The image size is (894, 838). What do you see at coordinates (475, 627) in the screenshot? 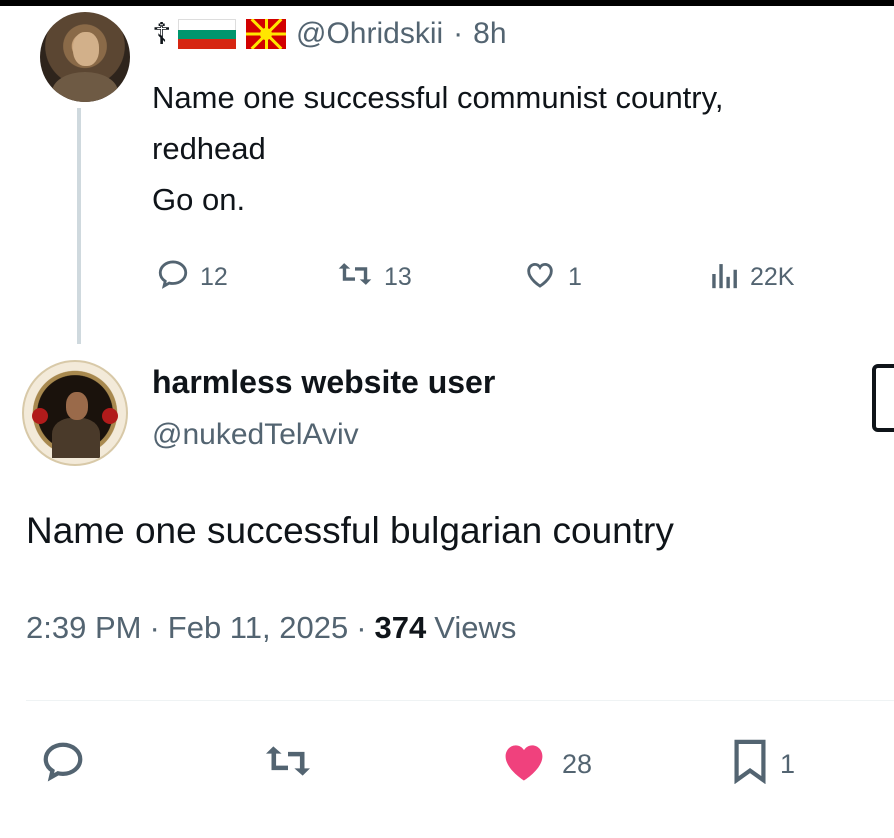
I see `views-label: Views` at bounding box center [475, 627].